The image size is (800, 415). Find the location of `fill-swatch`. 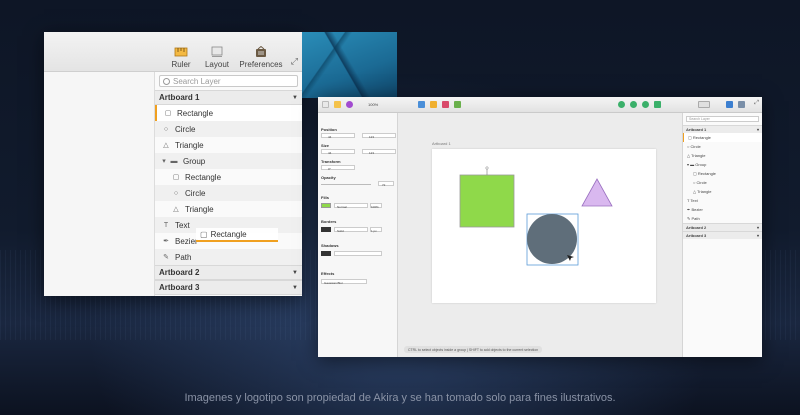

fill-swatch is located at coordinates (326, 205).